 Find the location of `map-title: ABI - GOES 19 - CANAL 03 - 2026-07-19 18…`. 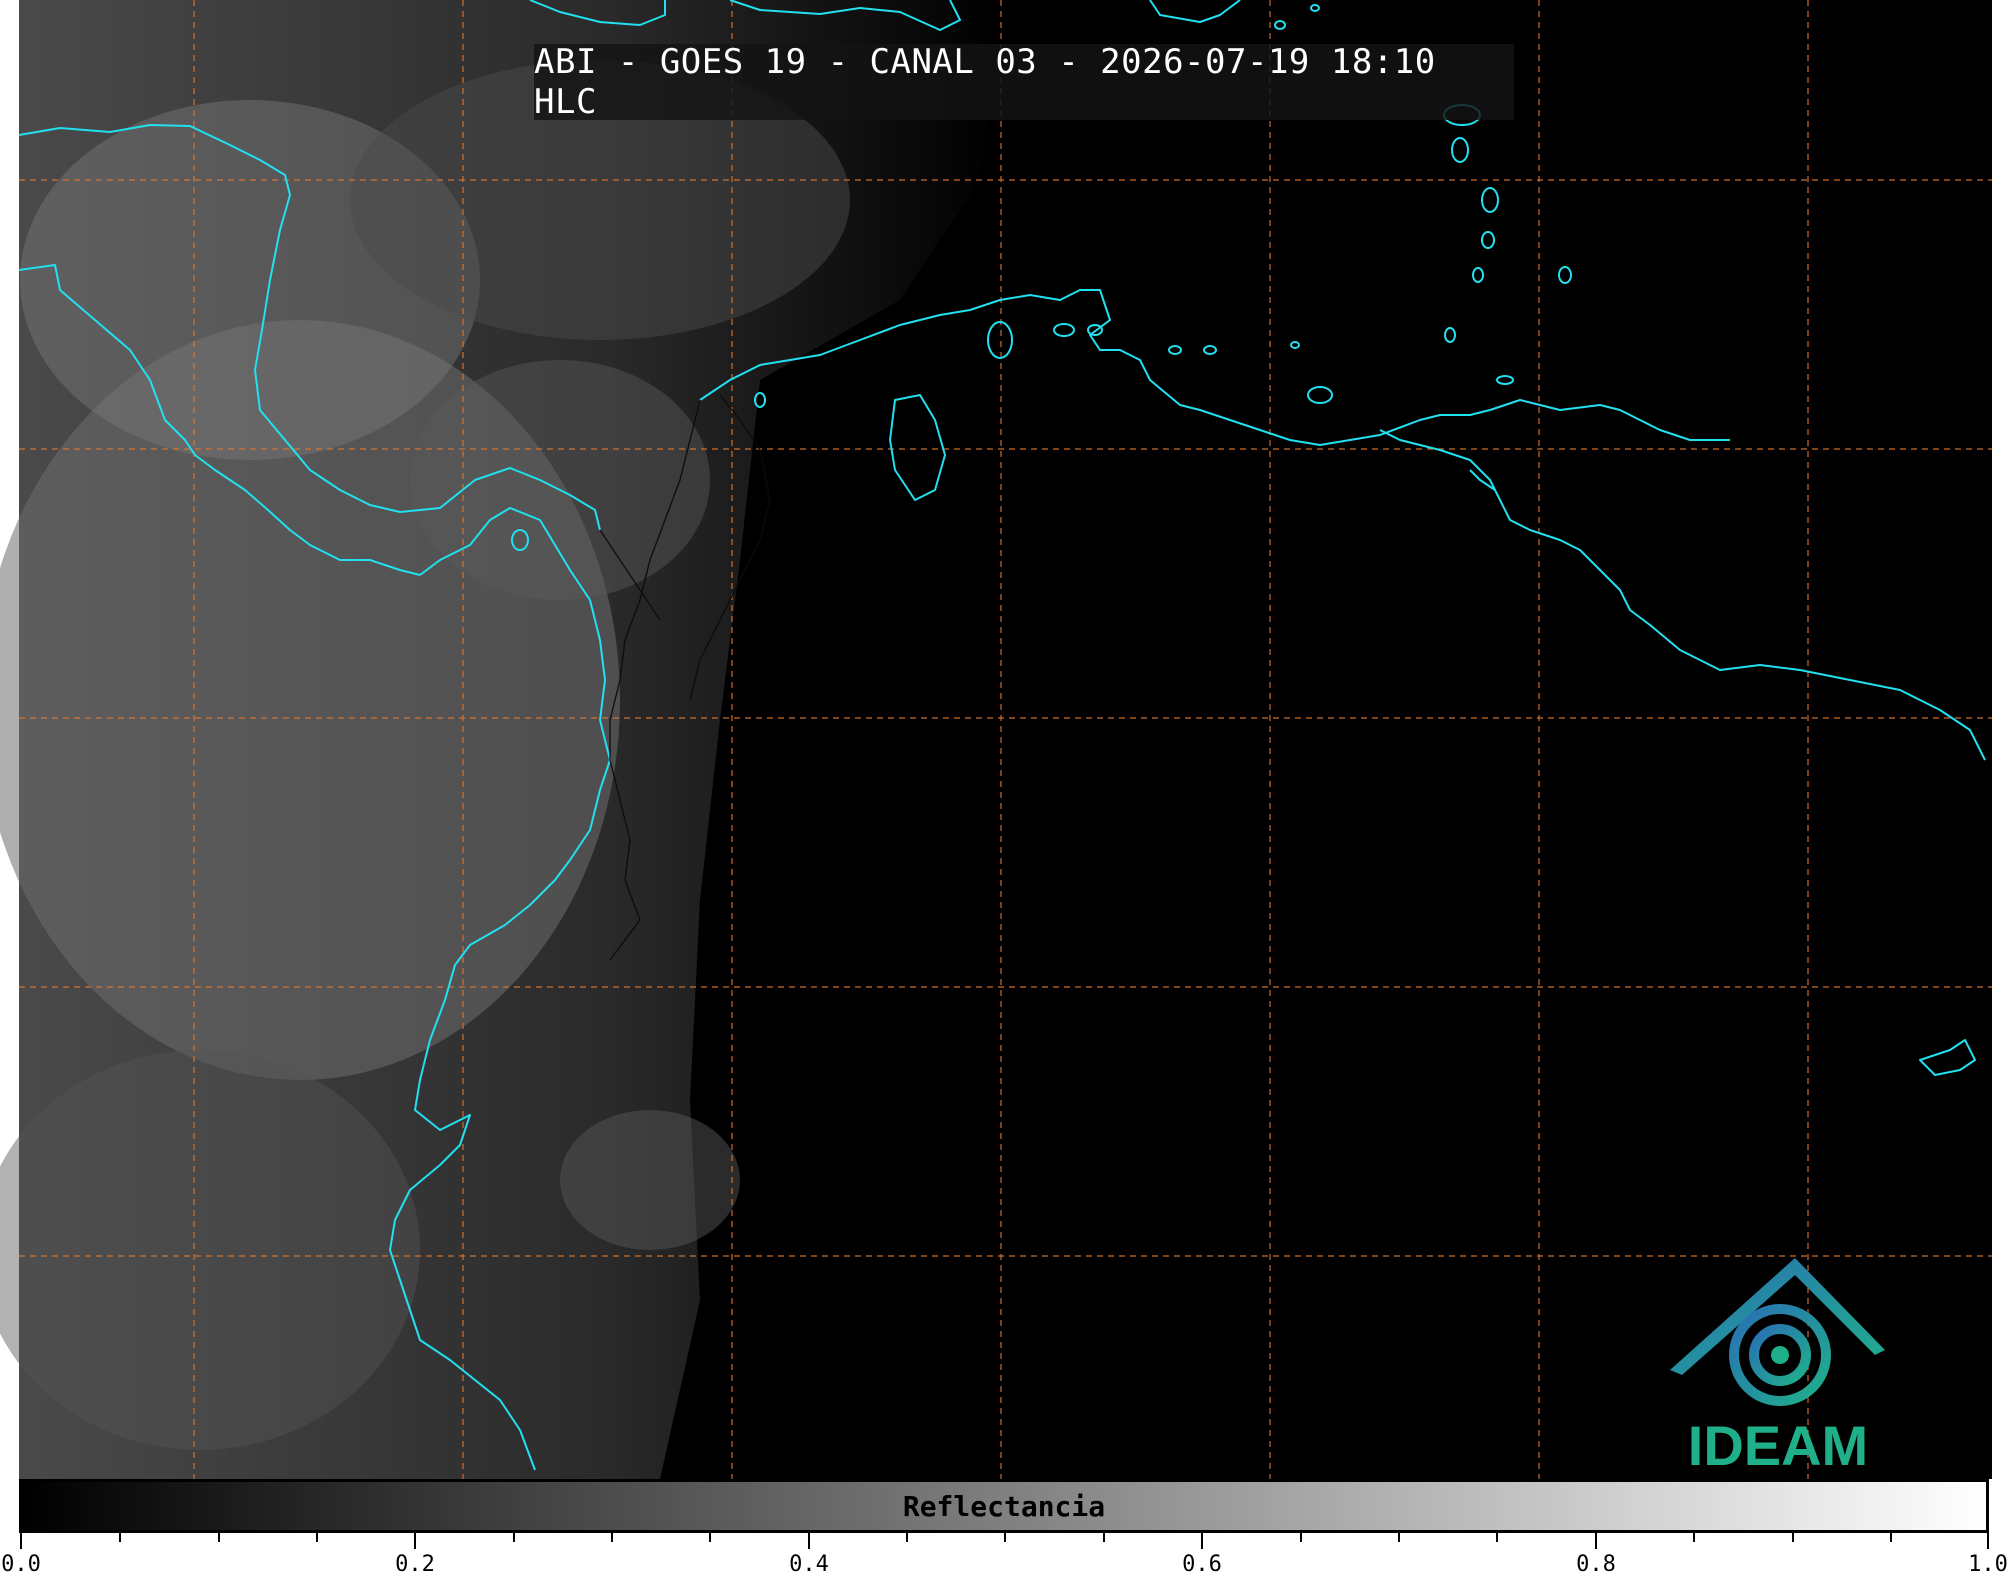

map-title: ABI - GOES 19 - CANAL 03 - 2026-07-19 18… is located at coordinates (985, 82).